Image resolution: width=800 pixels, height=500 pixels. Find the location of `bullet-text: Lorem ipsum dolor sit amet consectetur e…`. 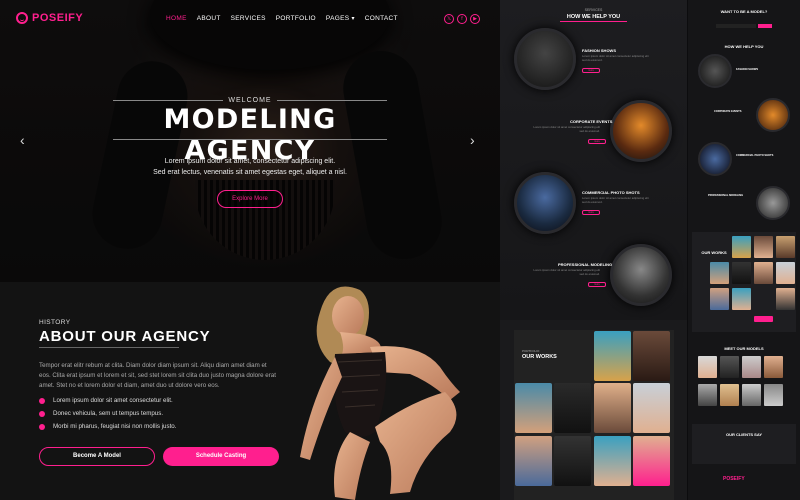

bullet-text: Lorem ipsum dolor sit amet consectetur e… is located at coordinates (113, 400).